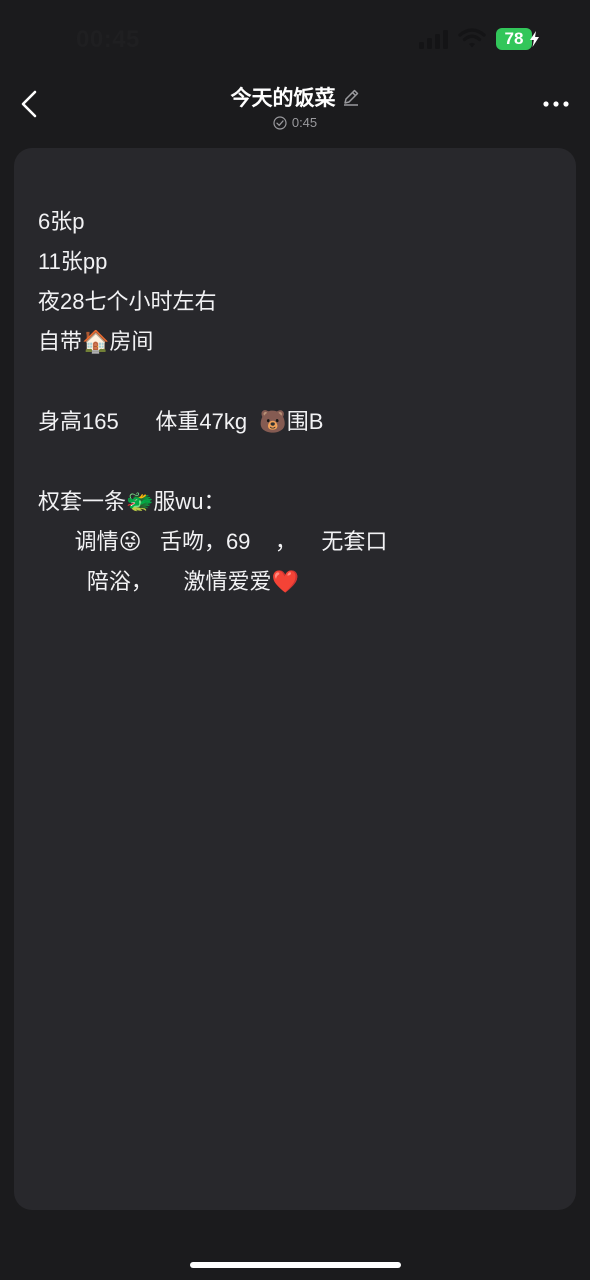  What do you see at coordinates (108, 39) in the screenshot?
I see `status-time: 00:45` at bounding box center [108, 39].